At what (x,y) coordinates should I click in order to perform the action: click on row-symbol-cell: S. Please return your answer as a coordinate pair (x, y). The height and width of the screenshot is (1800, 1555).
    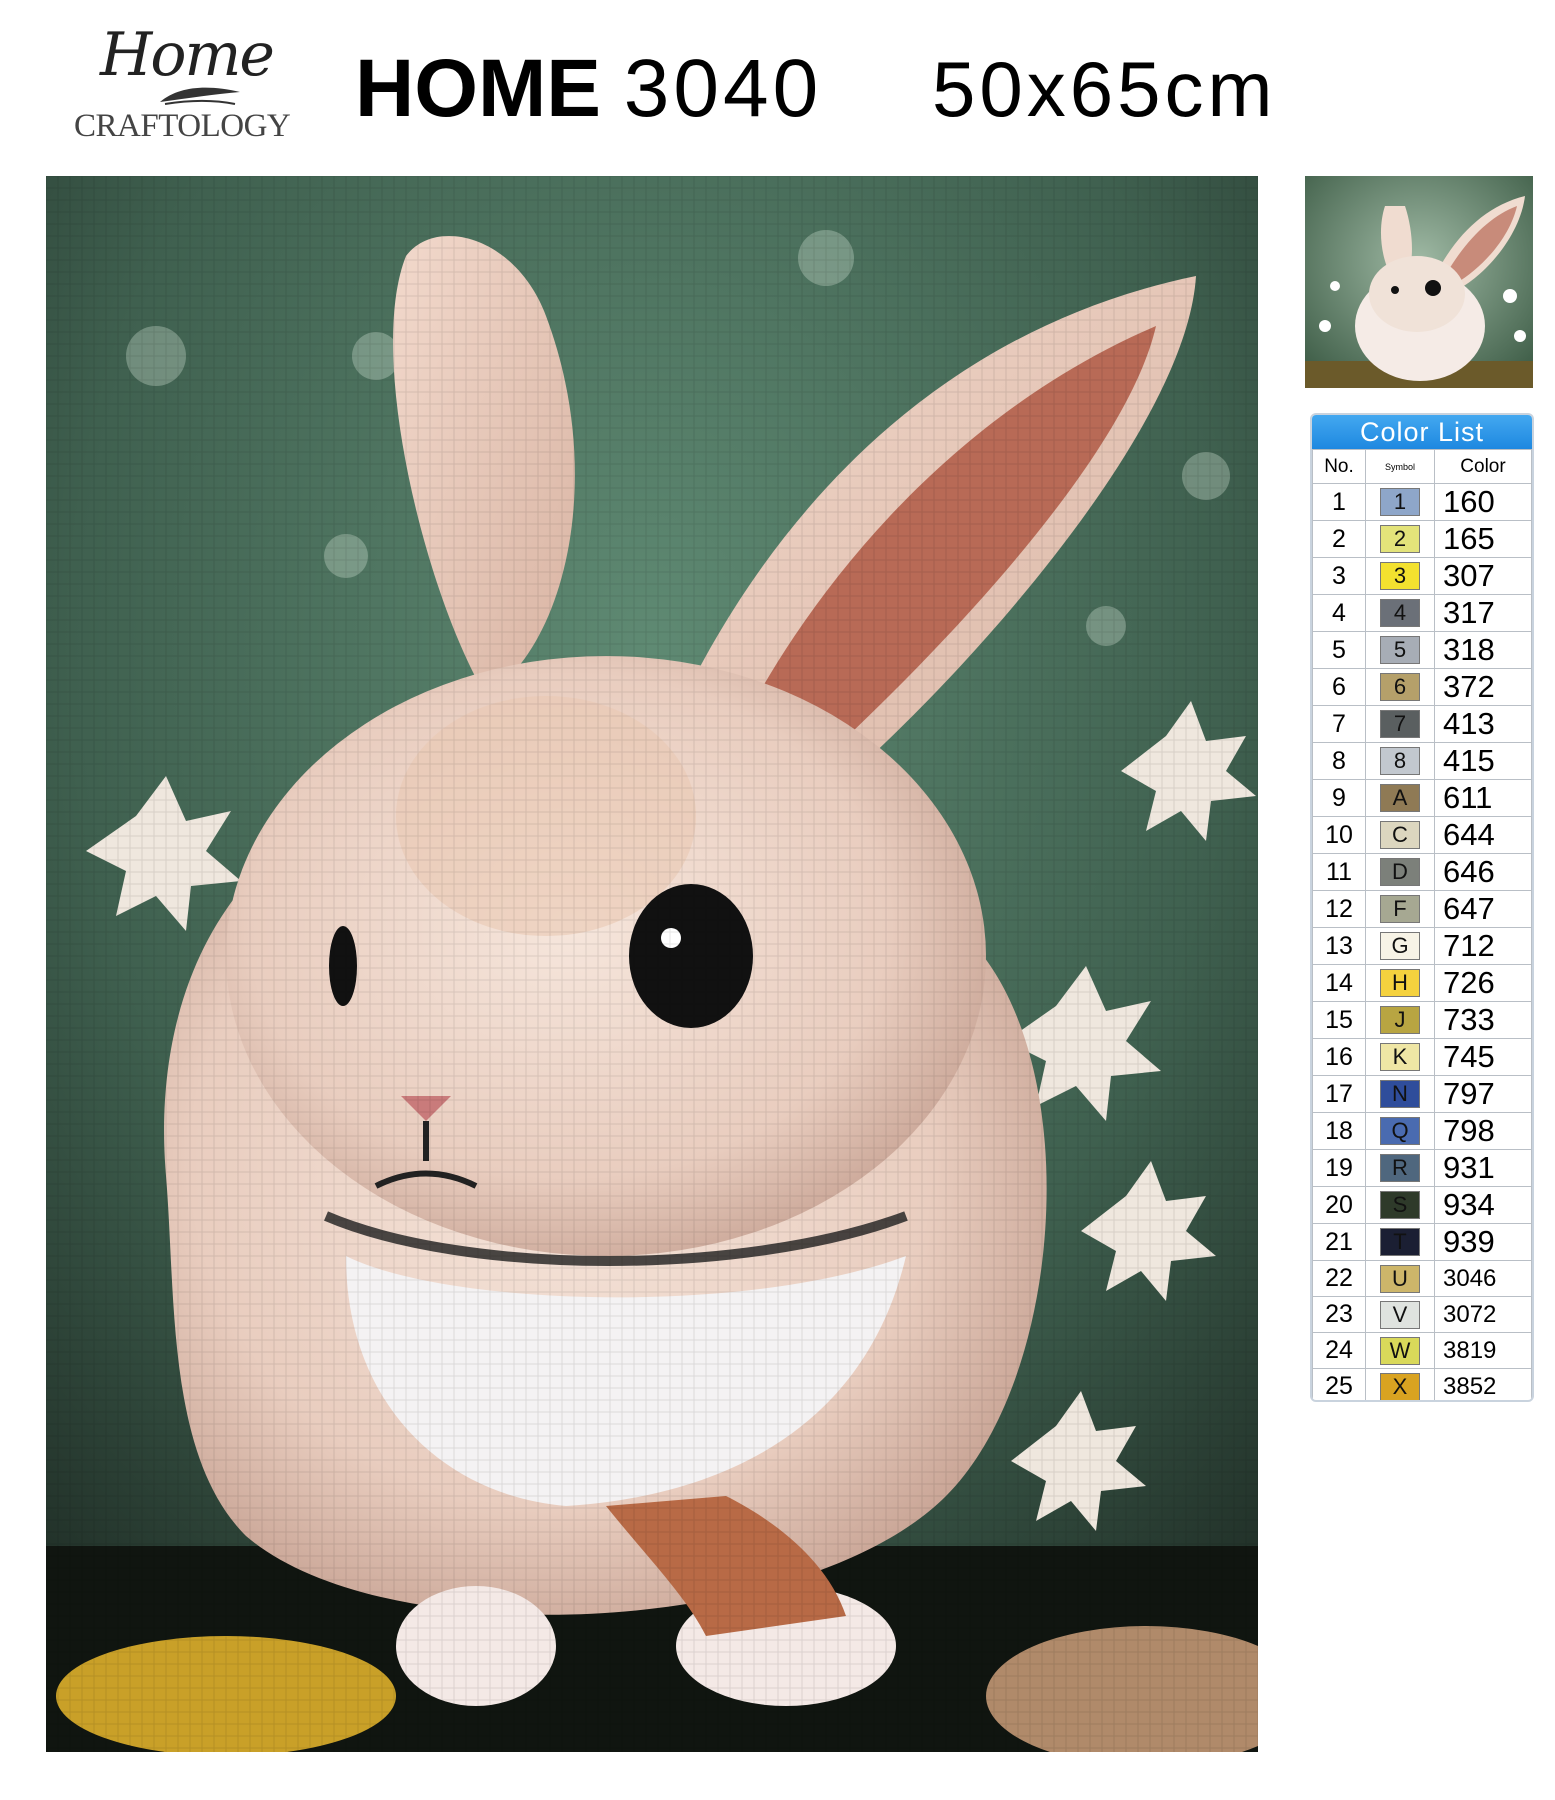
    Looking at the image, I should click on (1400, 1205).